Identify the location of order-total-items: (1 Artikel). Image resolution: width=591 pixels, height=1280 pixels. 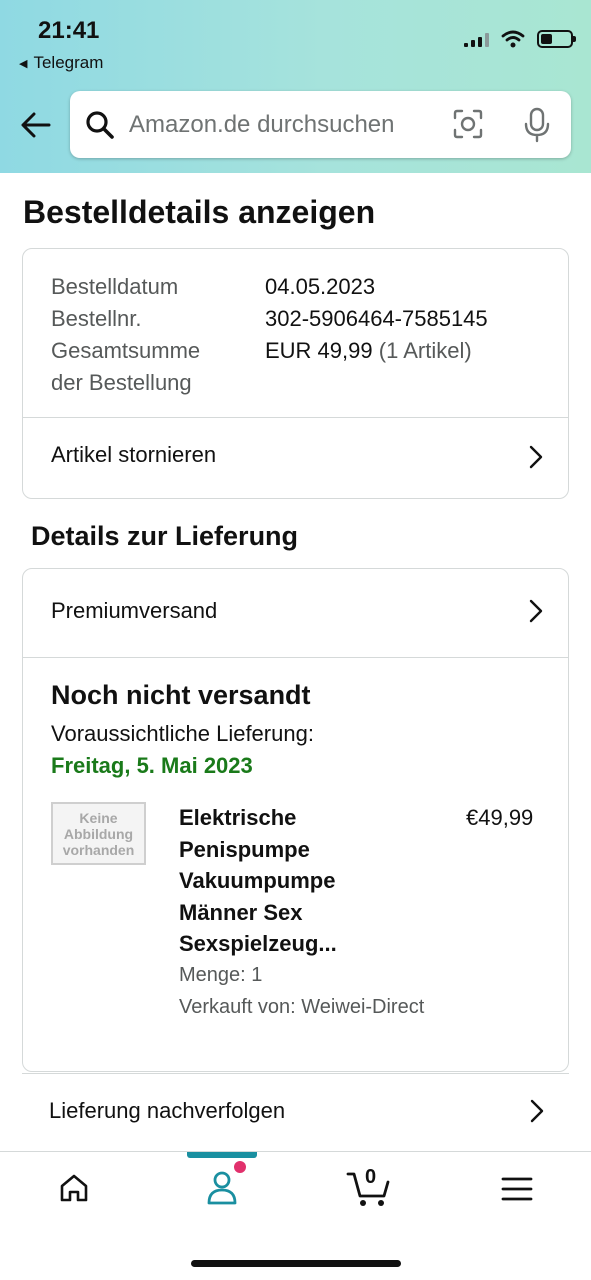
(425, 350).